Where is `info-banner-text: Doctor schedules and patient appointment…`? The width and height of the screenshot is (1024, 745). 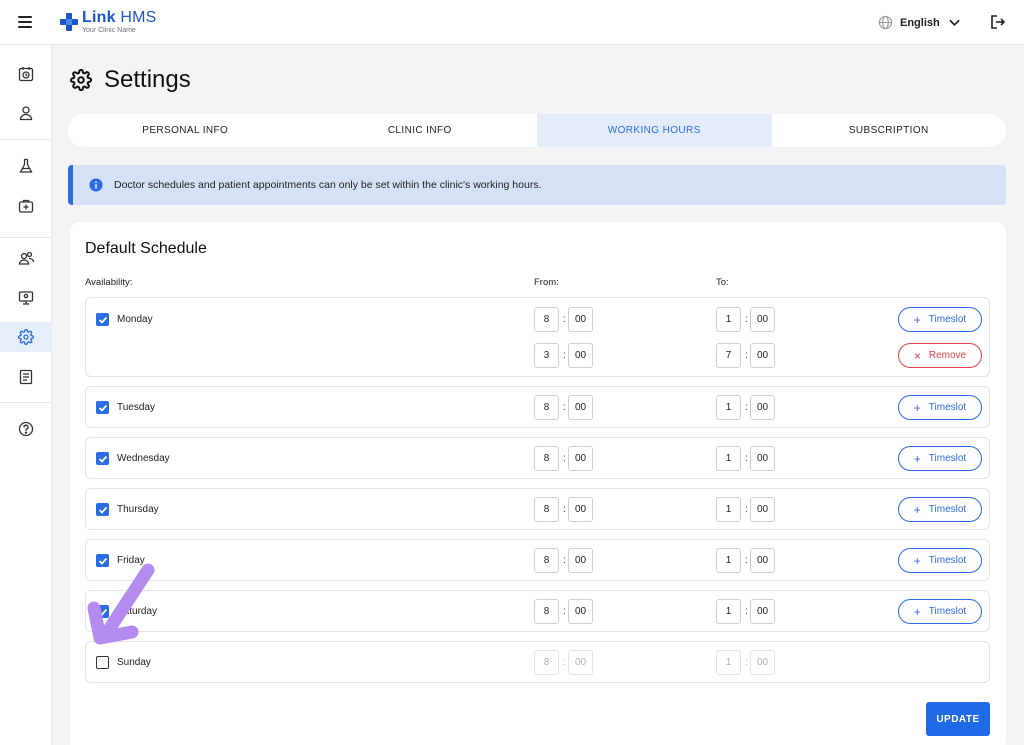
info-banner-text: Doctor schedules and patient appointment… is located at coordinates (328, 185).